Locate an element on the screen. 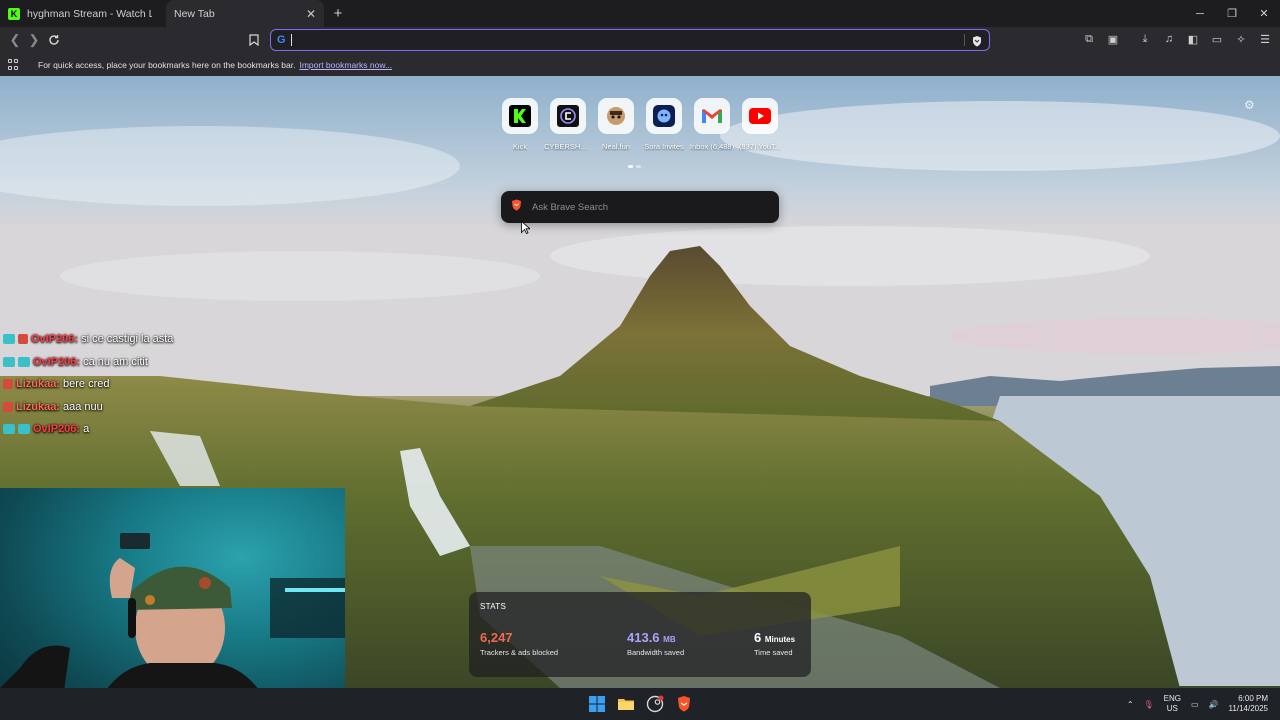  search-input is located at coordinates (650, 207).